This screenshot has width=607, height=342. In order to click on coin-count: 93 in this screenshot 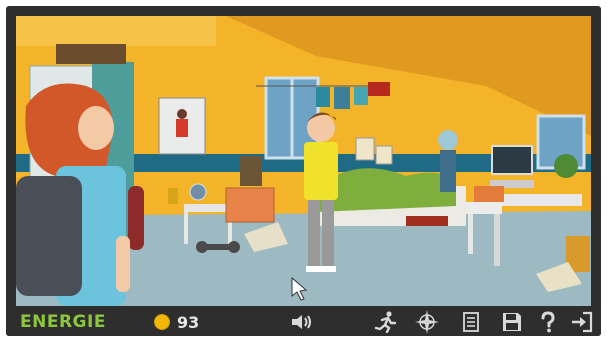, I will do `click(188, 322)`.